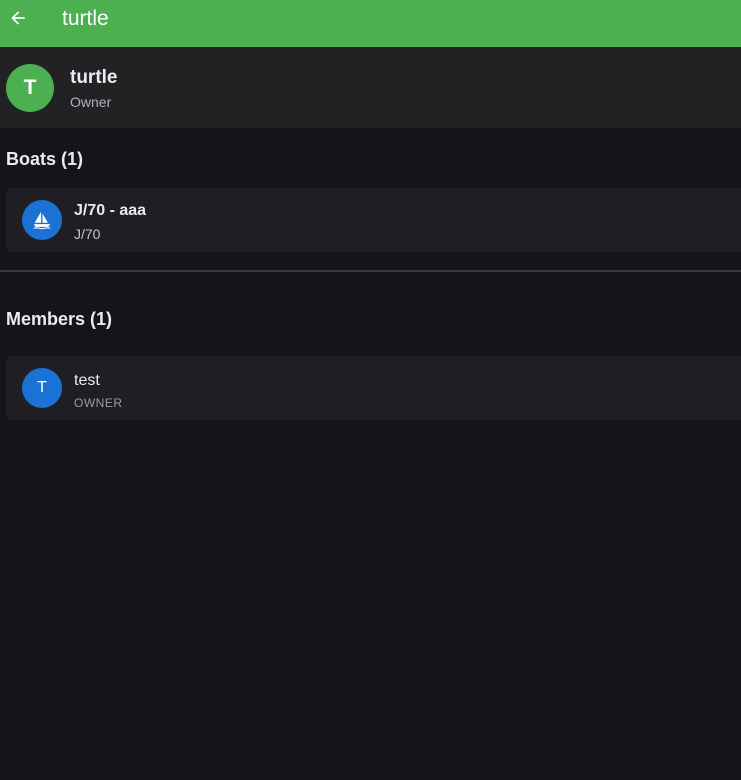  I want to click on group-avatar: T, so click(30, 88).